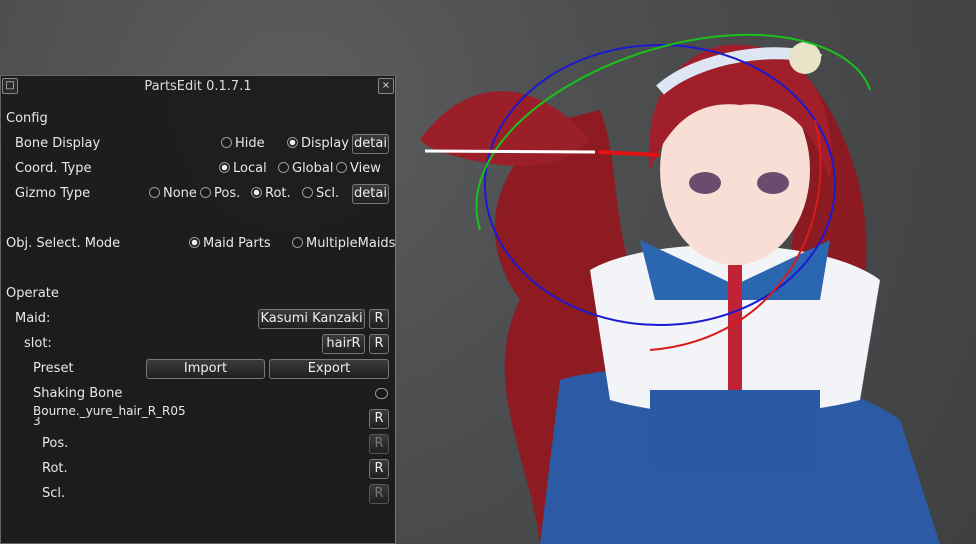 The width and height of the screenshot is (976, 544). What do you see at coordinates (311, 319) in the screenshot?
I see `maid-select-button: Kasumi Kanzaki` at bounding box center [311, 319].